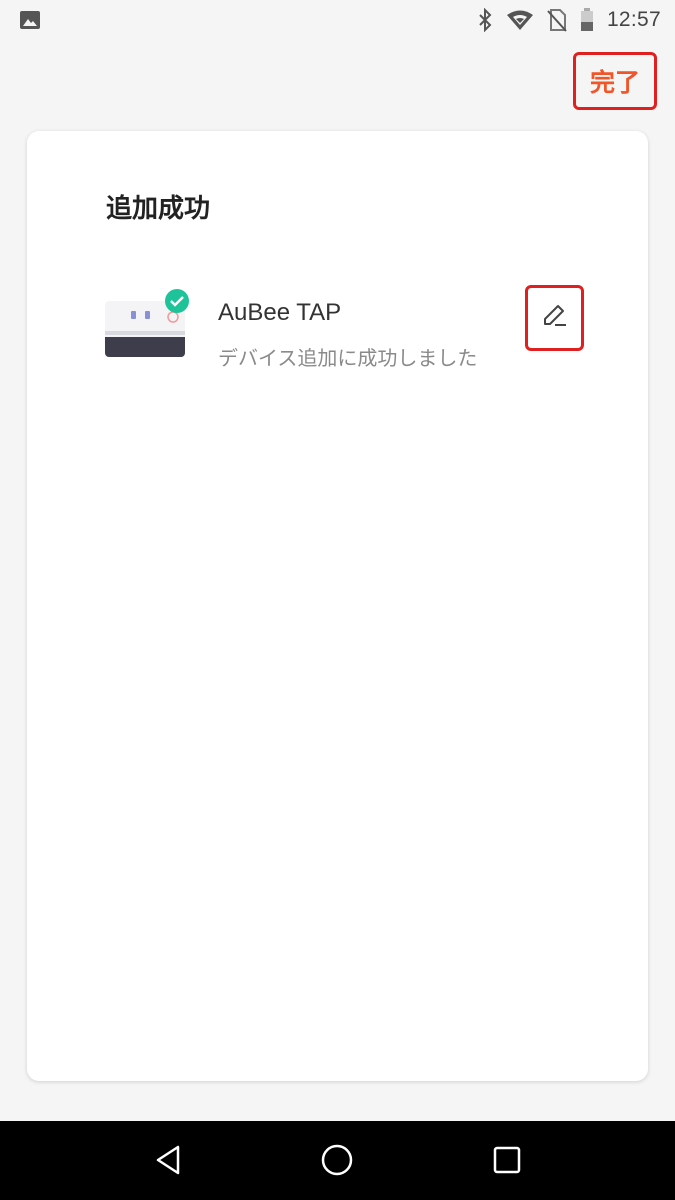 The width and height of the screenshot is (675, 1200). I want to click on no-sim-icon, so click(557, 20).